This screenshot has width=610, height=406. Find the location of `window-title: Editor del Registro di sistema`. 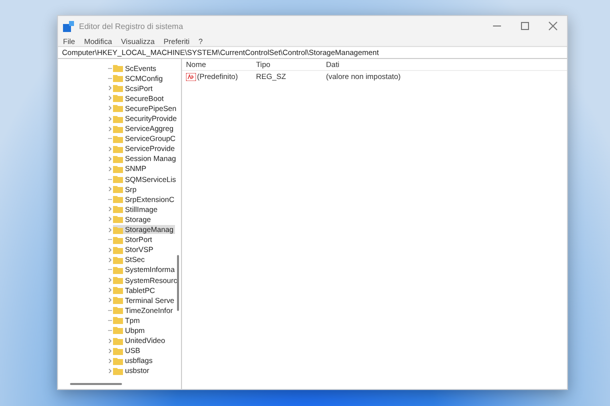

window-title: Editor del Registro di sistema is located at coordinates (131, 26).